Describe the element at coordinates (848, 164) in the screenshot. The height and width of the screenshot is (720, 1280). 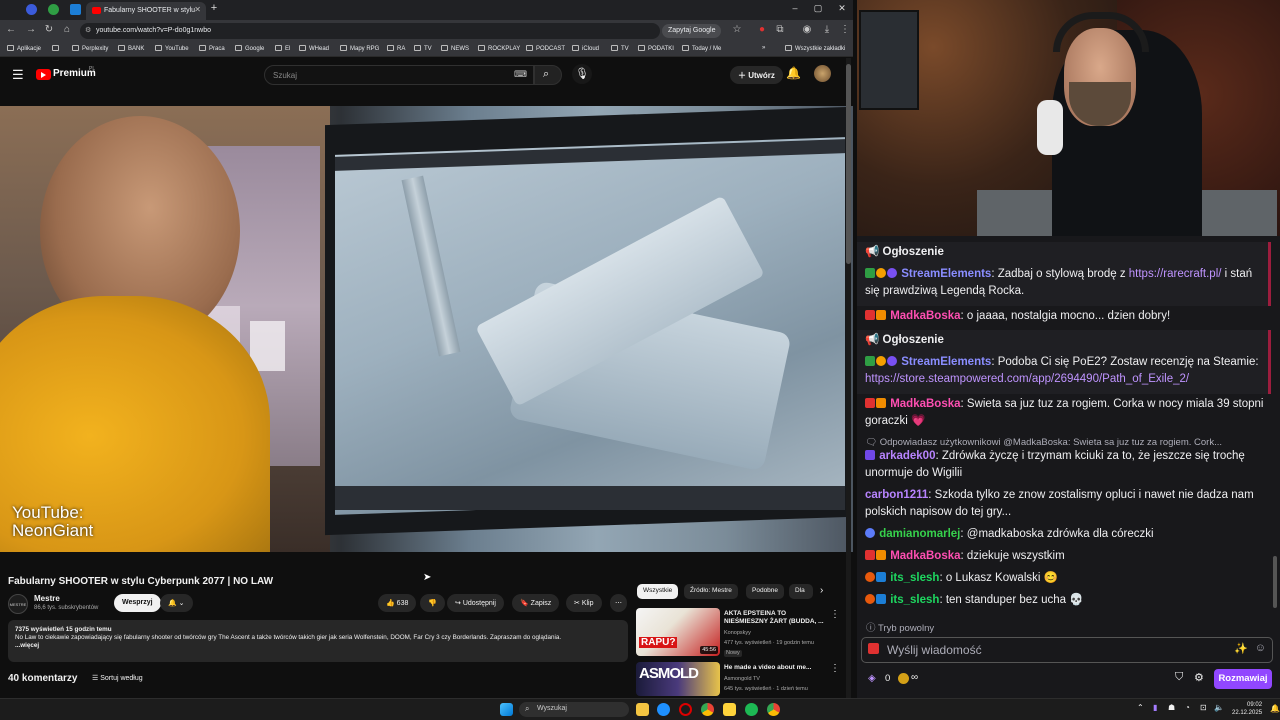
I see `scrollbar-thumb` at that location.